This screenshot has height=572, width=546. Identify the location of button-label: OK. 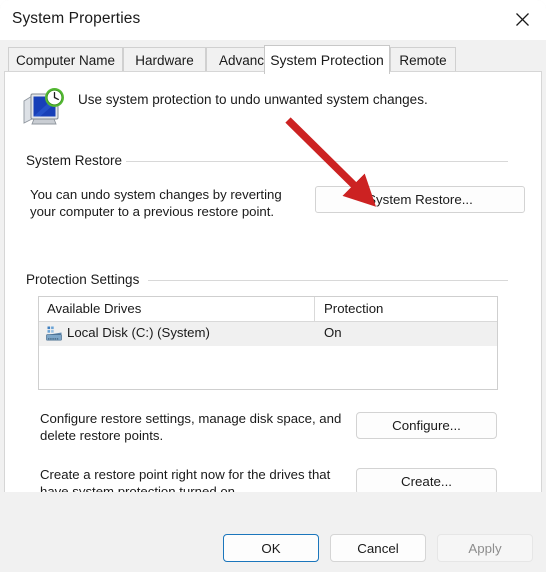
(271, 548).